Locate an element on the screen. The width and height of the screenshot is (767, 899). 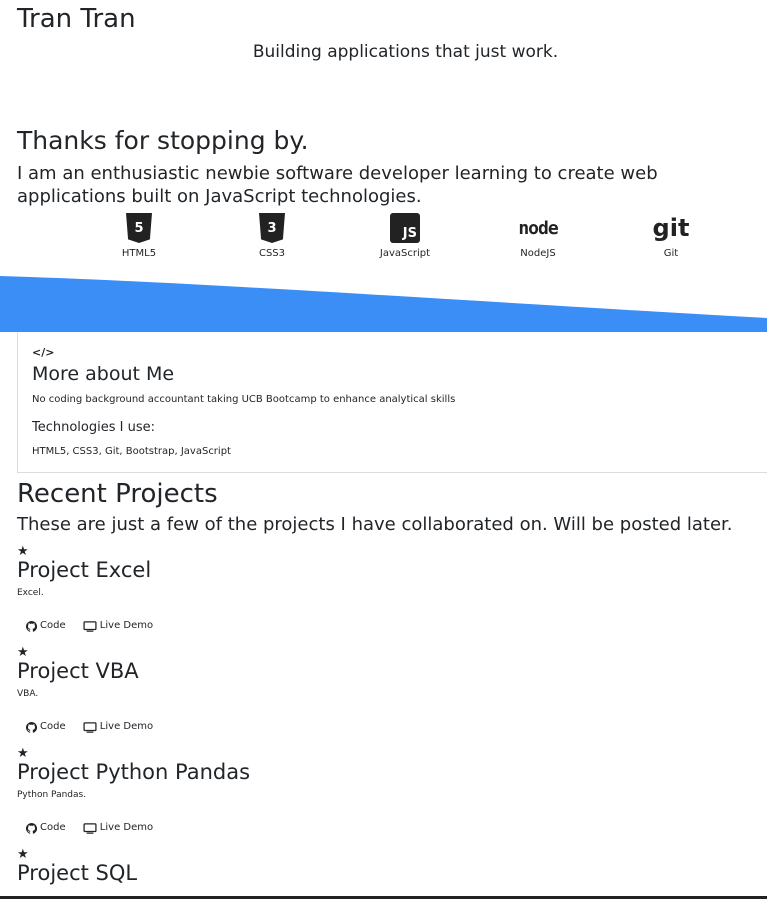
about-title: More about Me is located at coordinates (103, 374).